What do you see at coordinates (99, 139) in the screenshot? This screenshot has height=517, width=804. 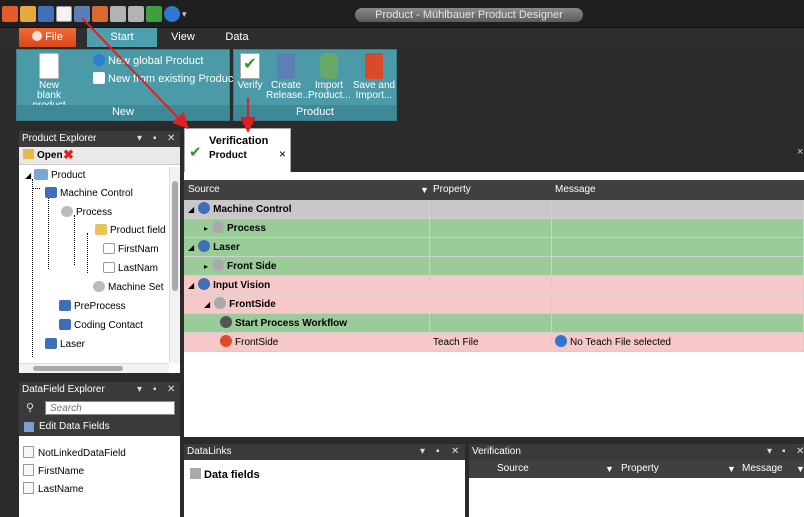 I see `product-explorer-header: Product Explorer ▾ ▪ ✕` at bounding box center [99, 139].